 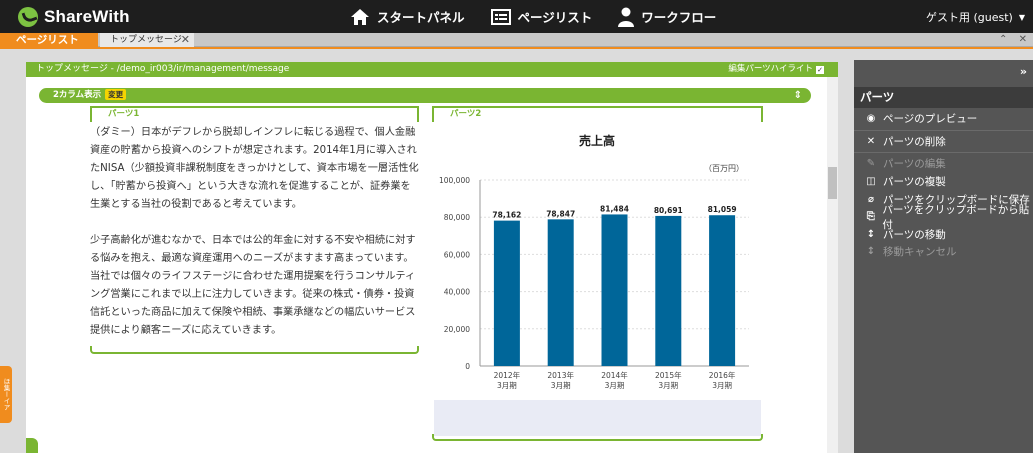 What do you see at coordinates (457, 254) in the screenshot?
I see `y-tick-label: 60,000` at bounding box center [457, 254].